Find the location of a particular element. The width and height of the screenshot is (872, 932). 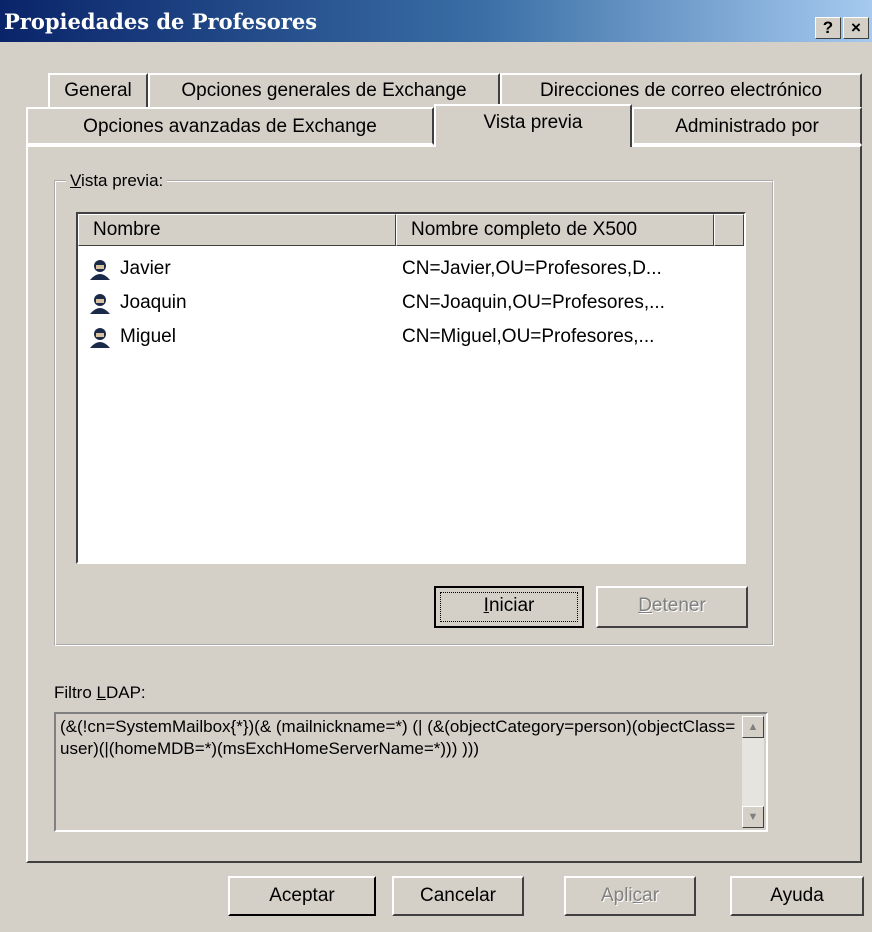

preview-group-label: Vista previa: is located at coordinates (117, 181).